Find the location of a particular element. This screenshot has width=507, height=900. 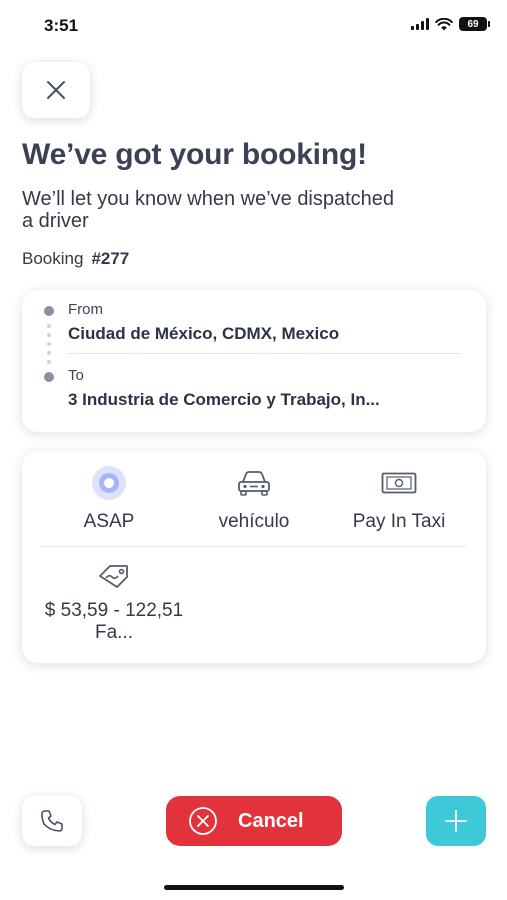

wifi-icon is located at coordinates (444, 23).